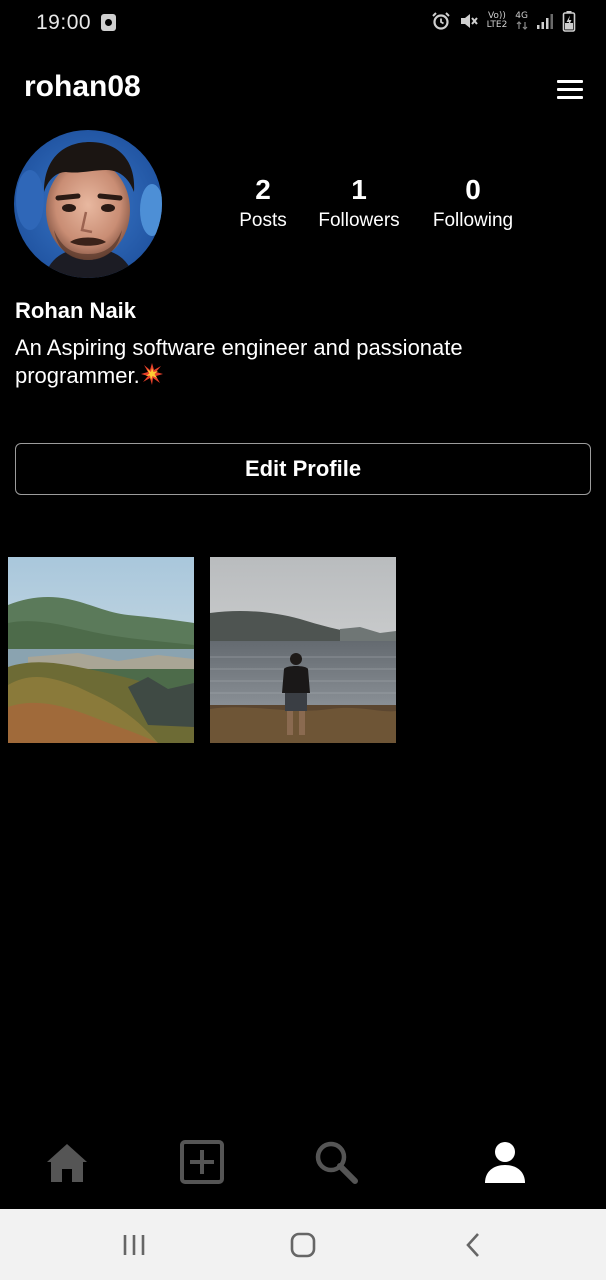  I want to click on mountain-landscape-photo, so click(101, 650).